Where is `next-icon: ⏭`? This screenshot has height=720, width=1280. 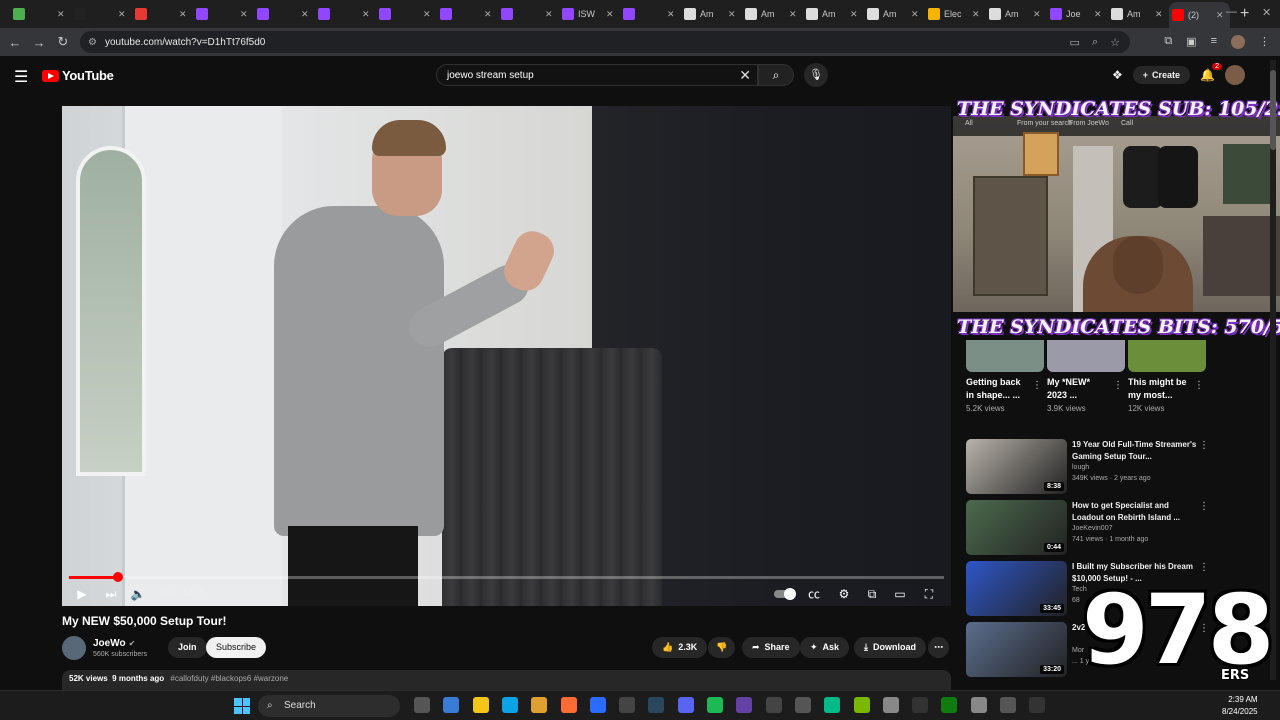 next-icon: ⏭ is located at coordinates (111, 594).